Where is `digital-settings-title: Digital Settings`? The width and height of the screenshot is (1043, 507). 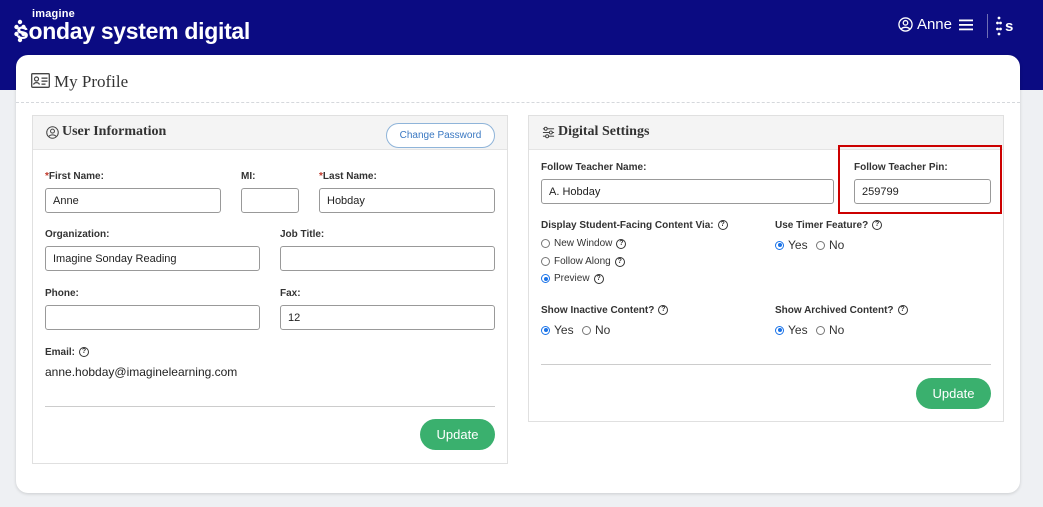 digital-settings-title: Digital Settings is located at coordinates (604, 131).